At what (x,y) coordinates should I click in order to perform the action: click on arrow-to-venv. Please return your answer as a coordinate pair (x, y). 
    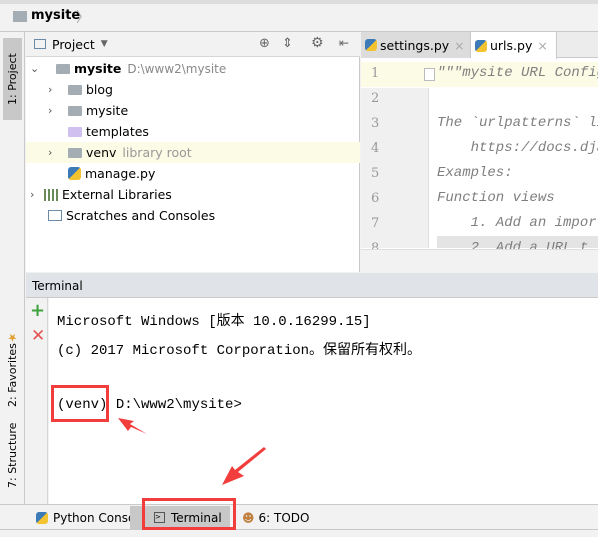
    Looking at the image, I should click on (132, 426).